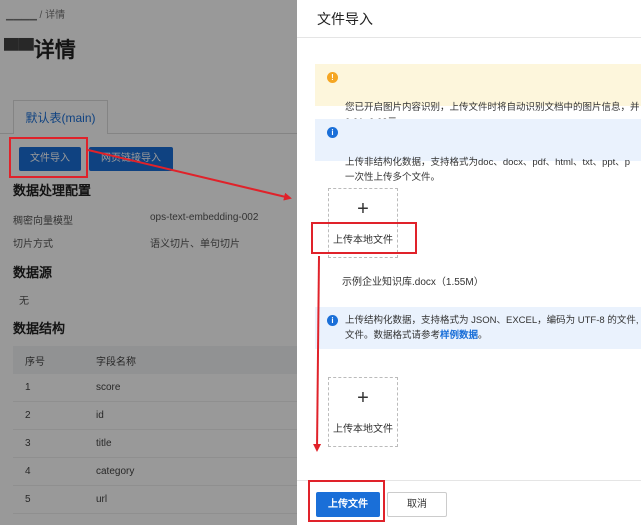  I want to click on structured-info-line2: 文件。数据格式请参考, so click(393, 335).